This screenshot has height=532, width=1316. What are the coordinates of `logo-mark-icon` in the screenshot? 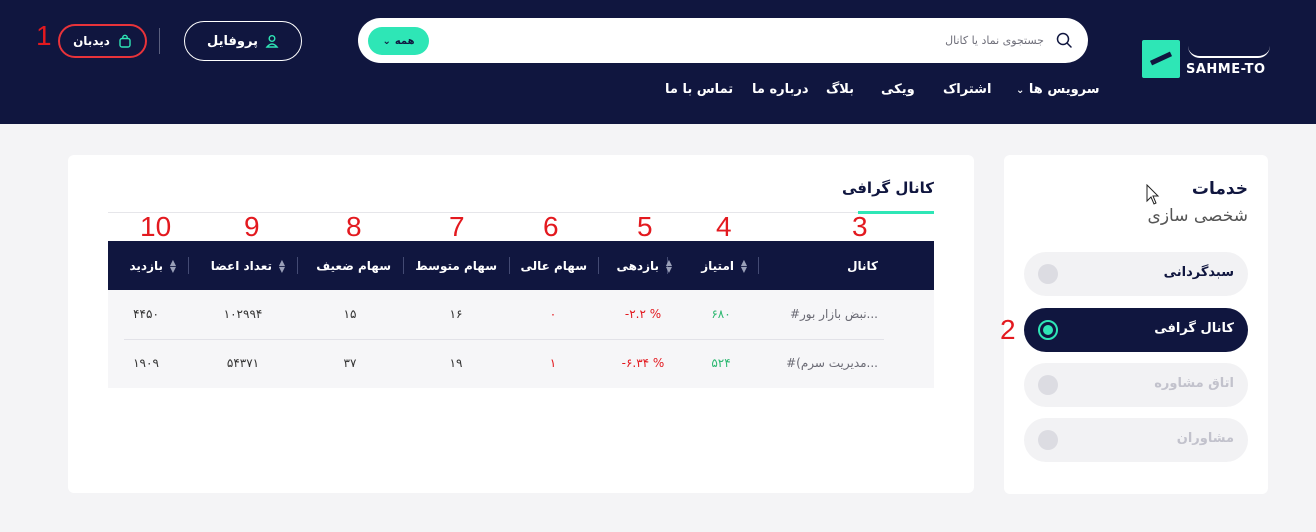 It's located at (1161, 59).